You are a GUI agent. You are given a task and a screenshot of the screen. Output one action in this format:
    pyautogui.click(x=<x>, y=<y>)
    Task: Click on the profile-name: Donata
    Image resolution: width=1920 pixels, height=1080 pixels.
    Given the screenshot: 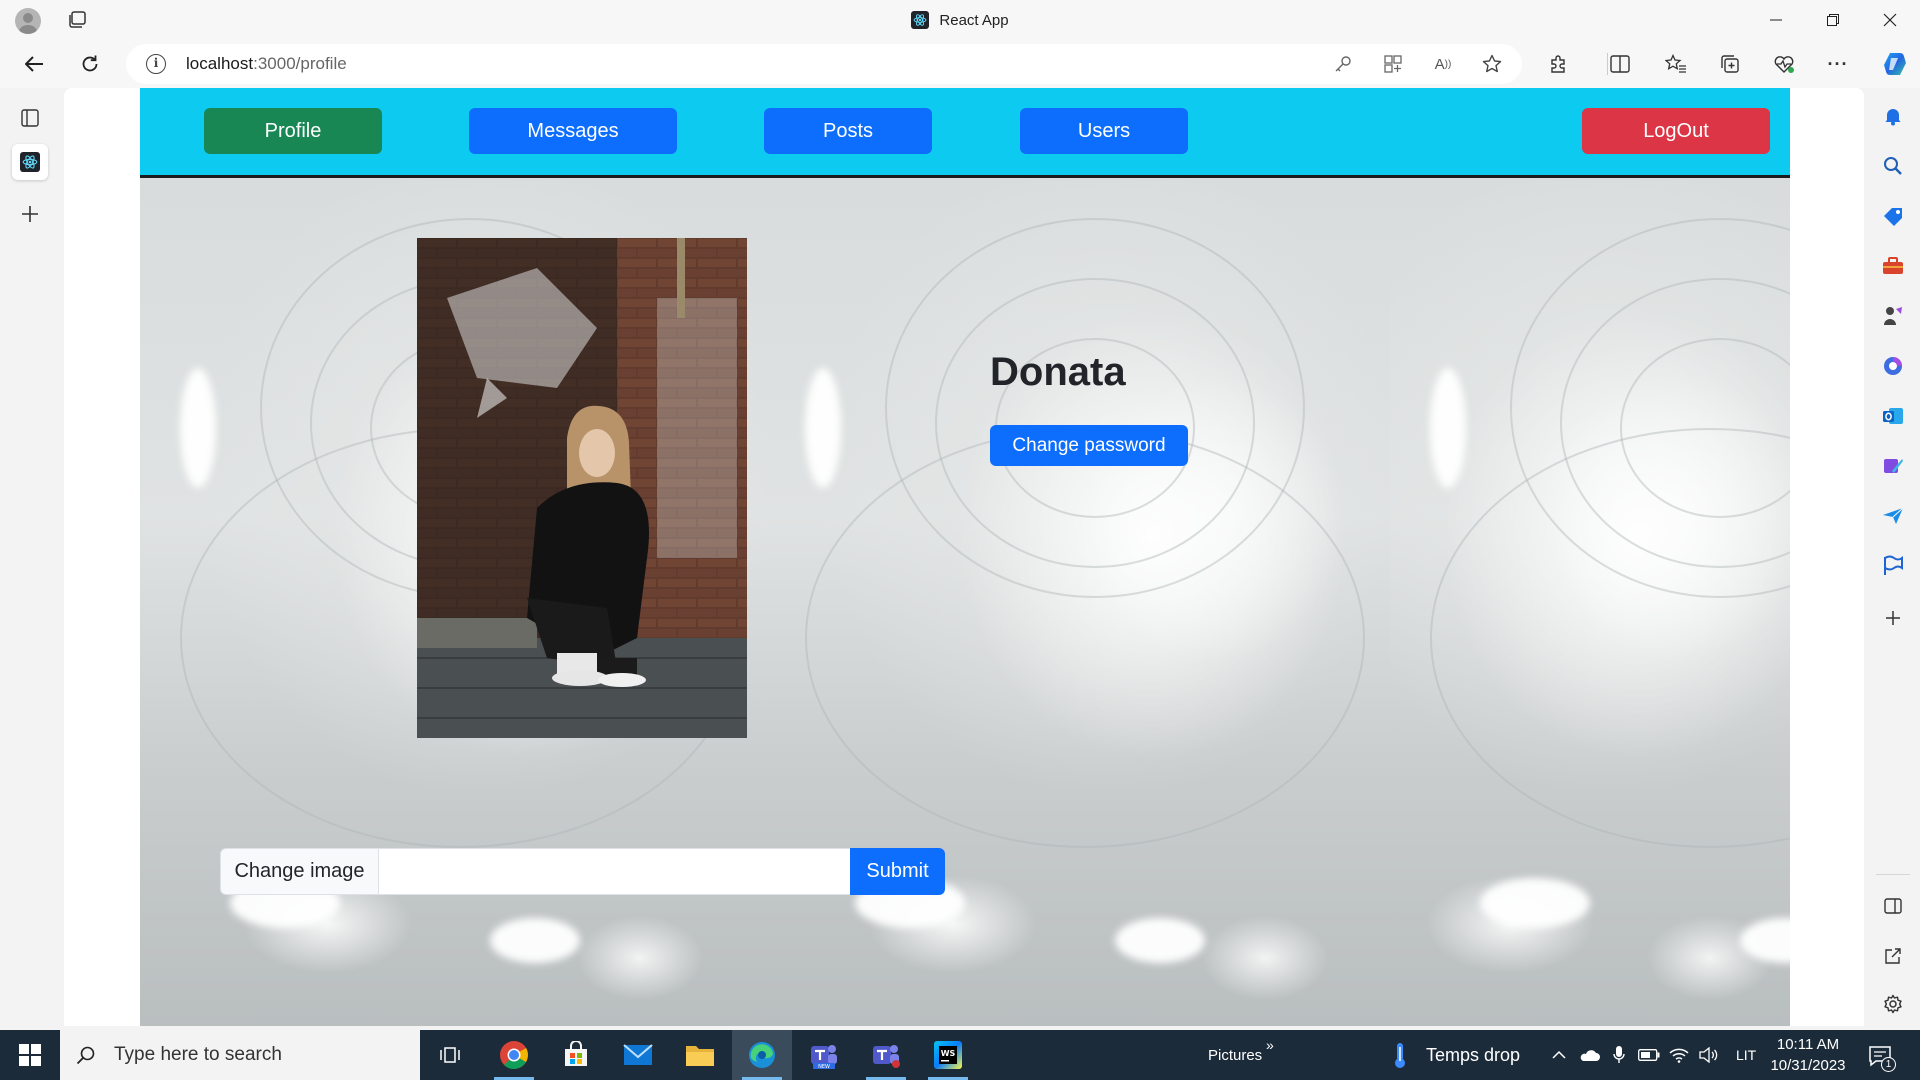 What is the action you would take?
    pyautogui.click(x=1058, y=372)
    